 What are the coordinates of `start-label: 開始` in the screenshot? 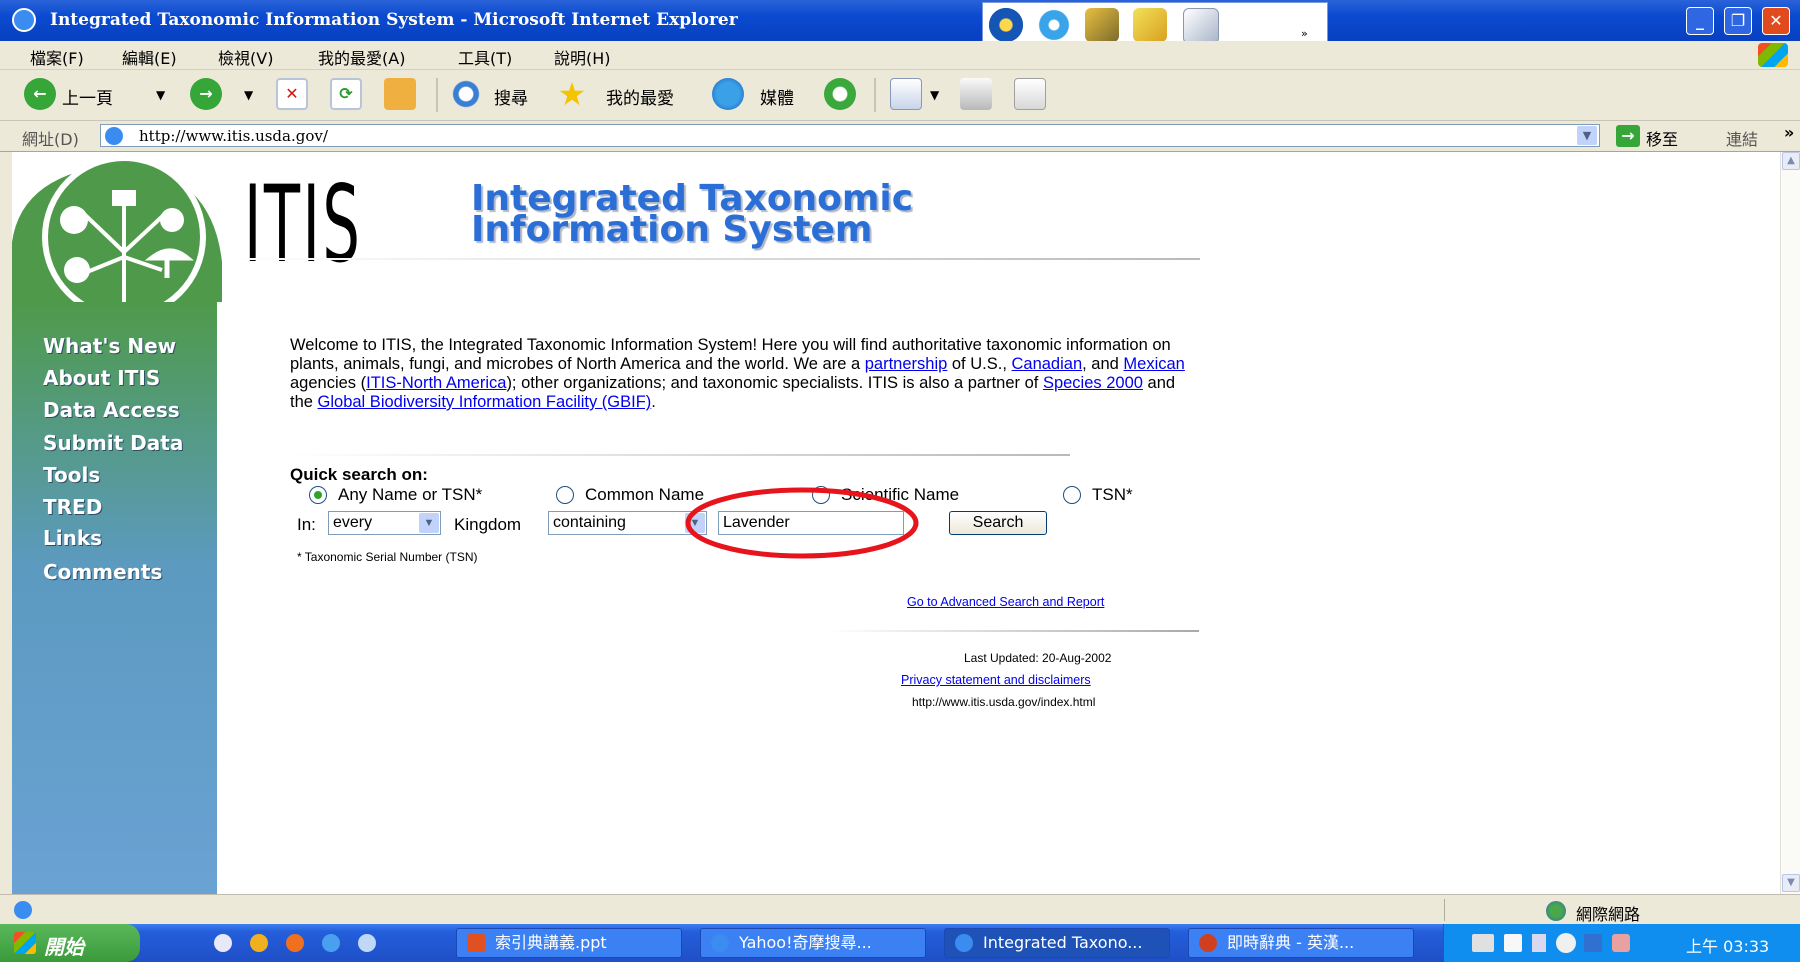 It's located at (64, 947).